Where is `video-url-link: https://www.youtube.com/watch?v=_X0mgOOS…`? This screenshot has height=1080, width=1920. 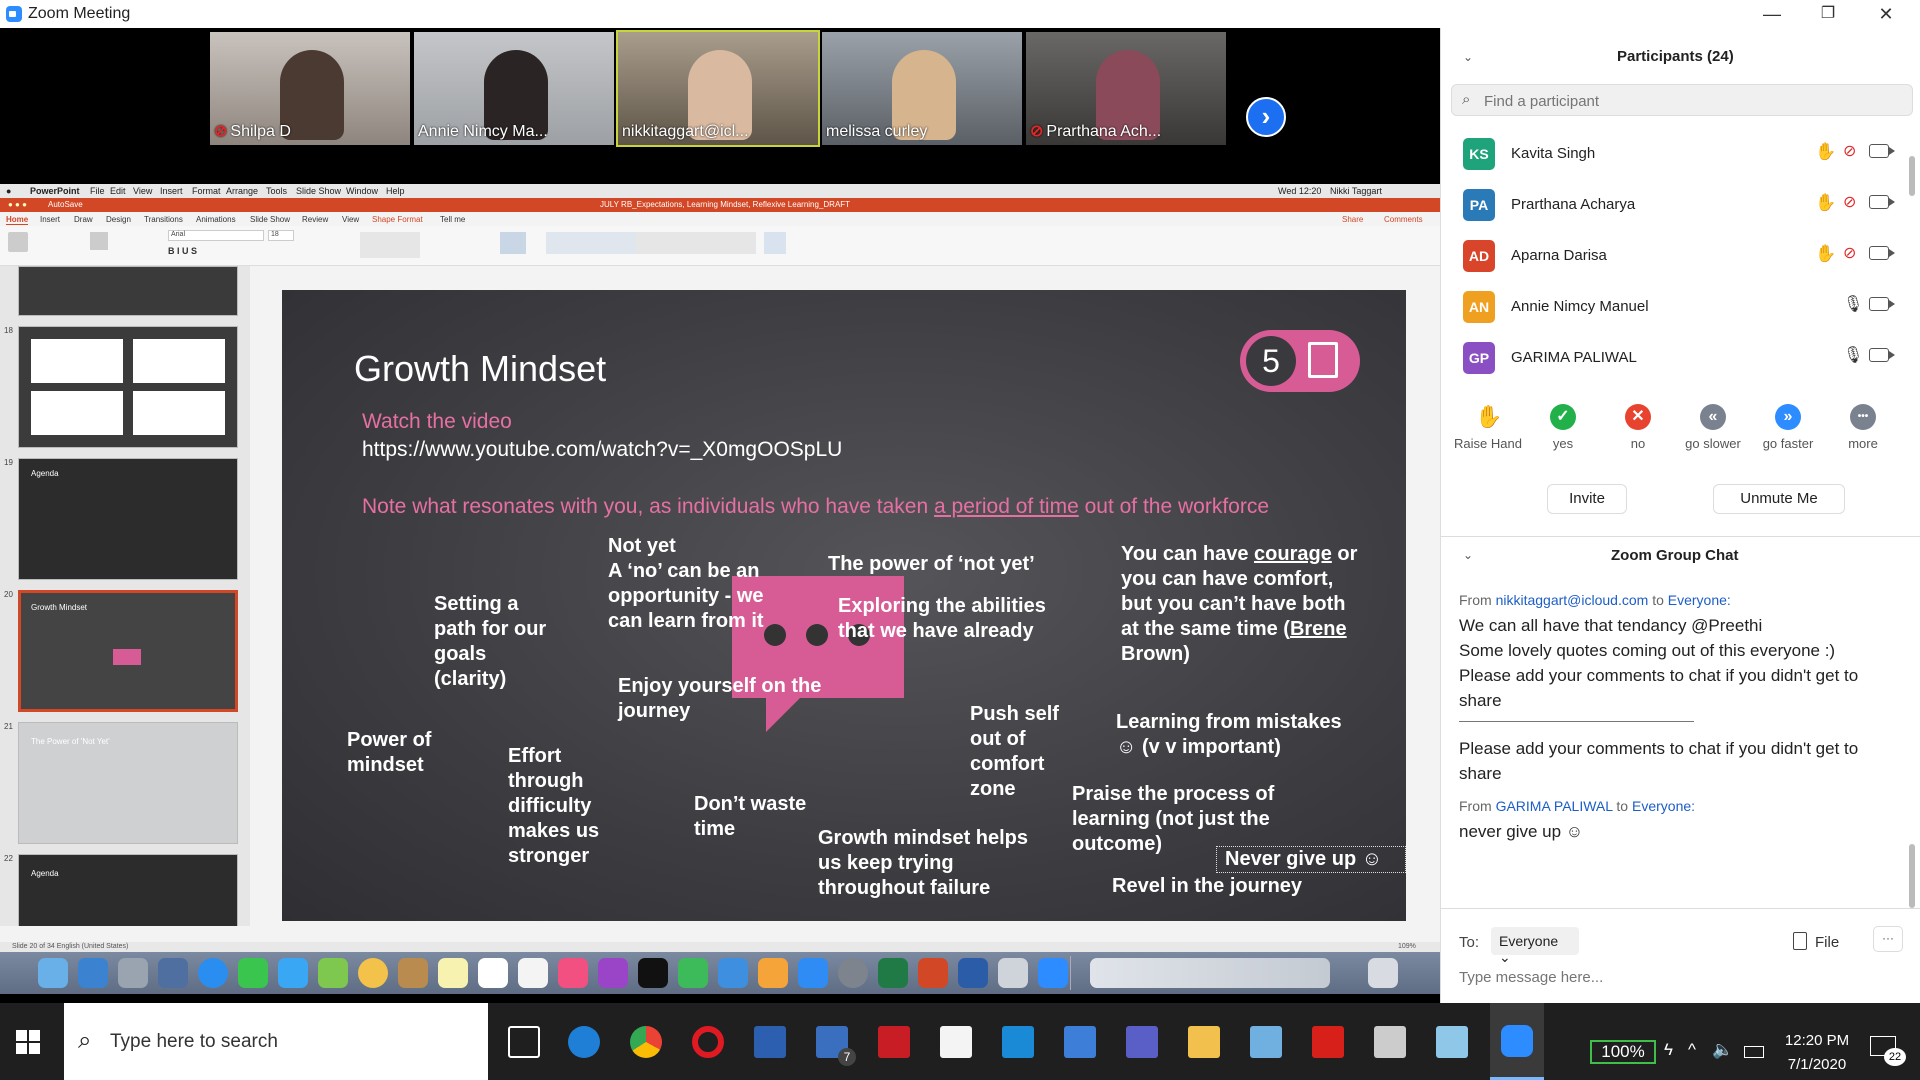
video-url-link: https://www.youtube.com/watch?v=_X0mgOOS… is located at coordinates (602, 450).